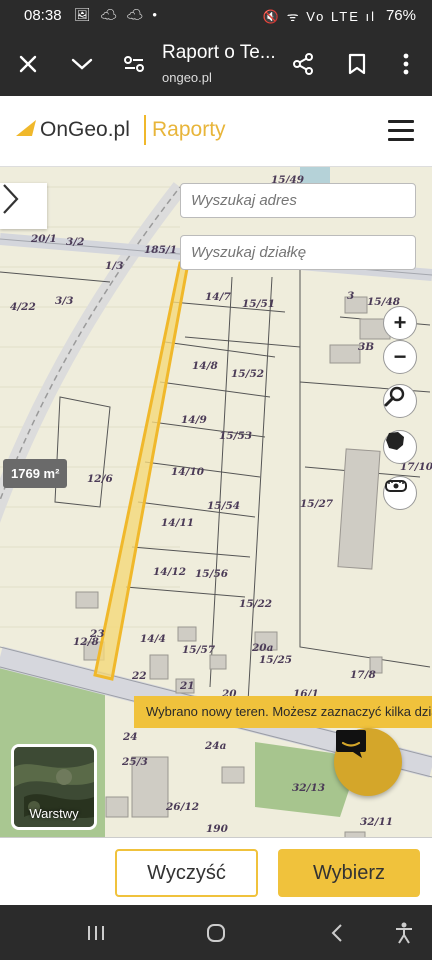  I want to click on polygon-icon, so click(395, 441).